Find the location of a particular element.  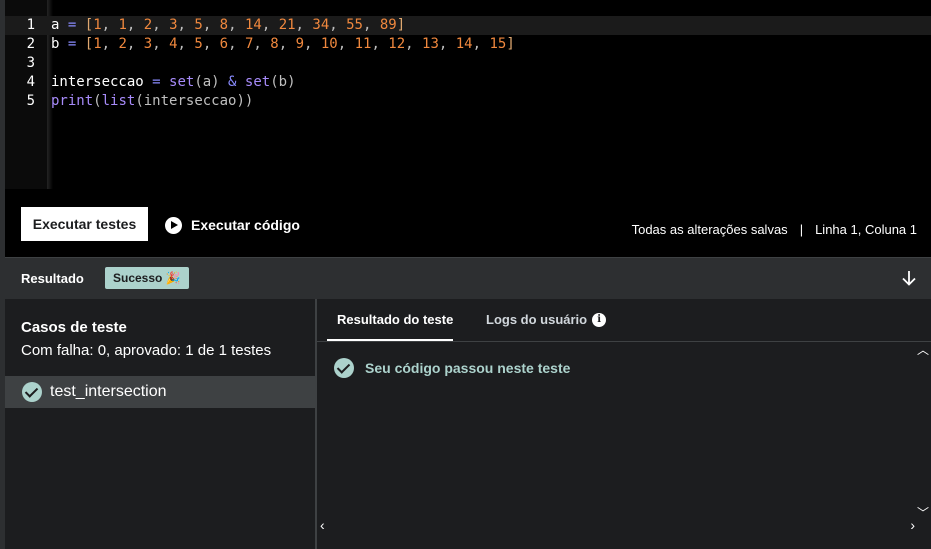

line-number: 2 is located at coordinates (30, 44).